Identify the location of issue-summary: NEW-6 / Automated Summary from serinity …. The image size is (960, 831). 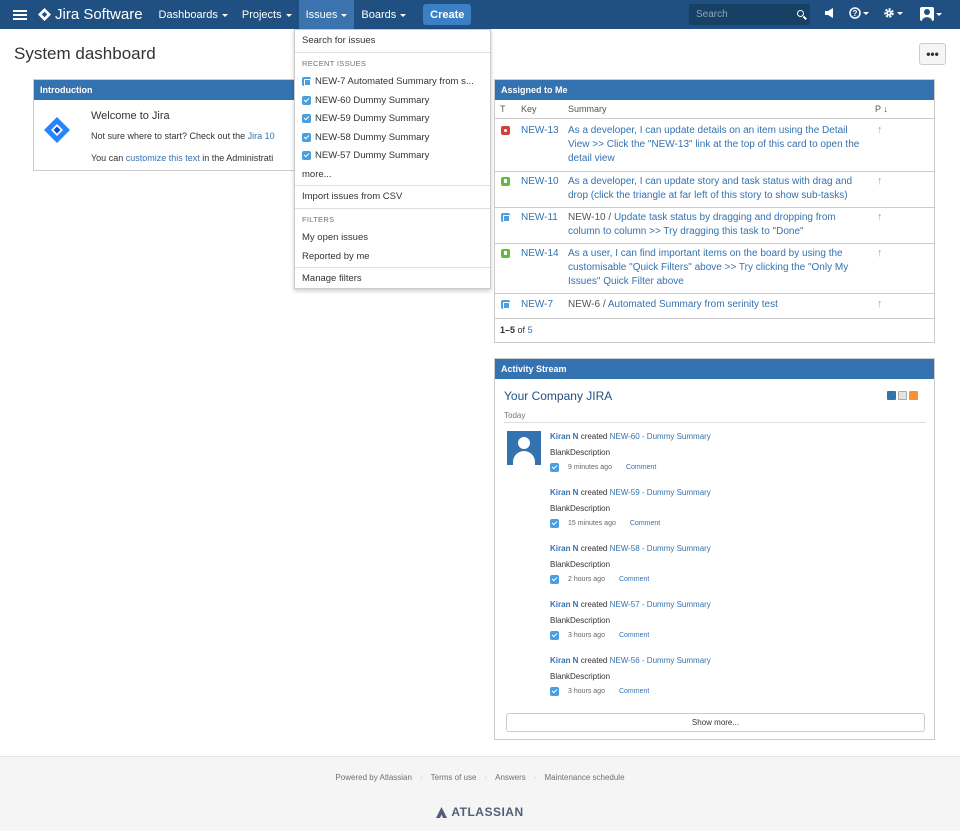
(718, 305).